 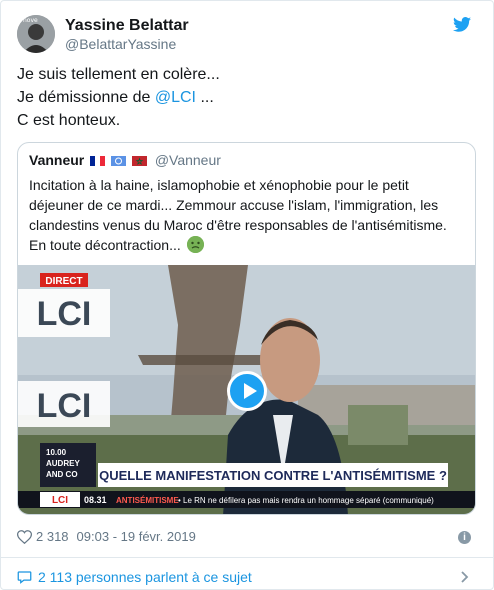 What do you see at coordinates (62, 474) in the screenshot?
I see `show-name-2: AND CO` at bounding box center [62, 474].